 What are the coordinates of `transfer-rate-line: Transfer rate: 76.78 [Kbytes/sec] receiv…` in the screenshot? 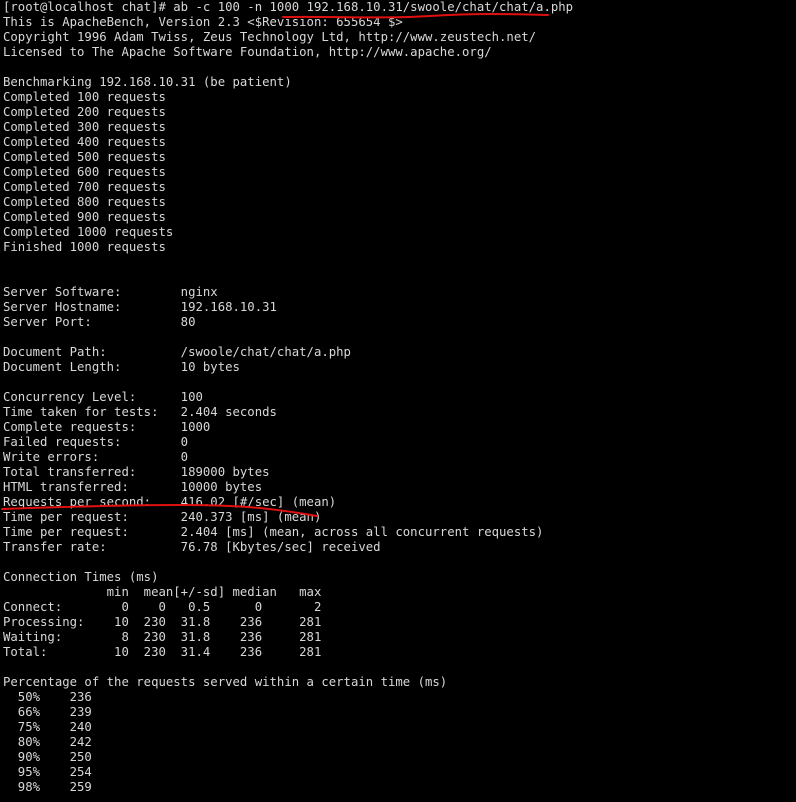 It's located at (192, 547).